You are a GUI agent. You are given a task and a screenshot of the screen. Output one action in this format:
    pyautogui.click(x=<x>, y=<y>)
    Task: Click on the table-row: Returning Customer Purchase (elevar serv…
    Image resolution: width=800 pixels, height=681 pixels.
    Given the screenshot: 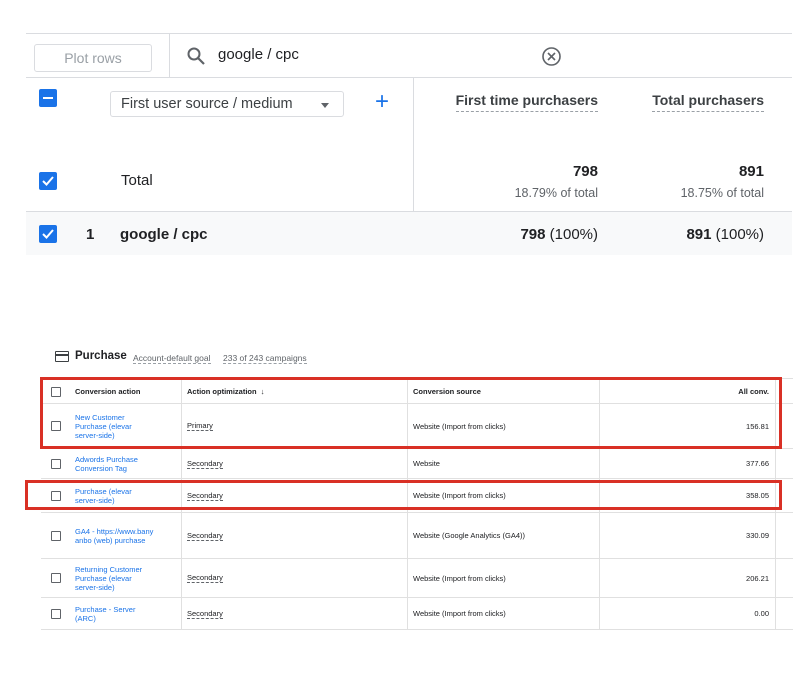 What is the action you would take?
    pyautogui.click(x=417, y=578)
    